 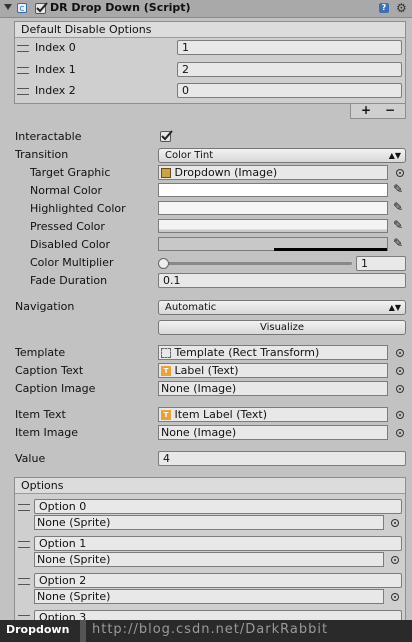 What do you see at coordinates (257, 263) in the screenshot?
I see `color-multiplier-slider-track` at bounding box center [257, 263].